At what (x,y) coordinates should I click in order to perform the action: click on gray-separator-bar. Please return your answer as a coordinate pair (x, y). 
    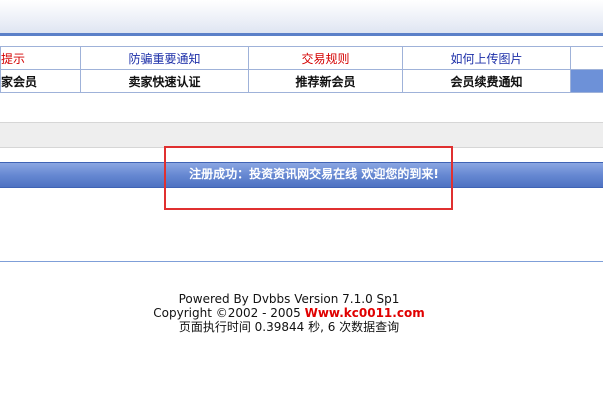
    Looking at the image, I should click on (301, 135).